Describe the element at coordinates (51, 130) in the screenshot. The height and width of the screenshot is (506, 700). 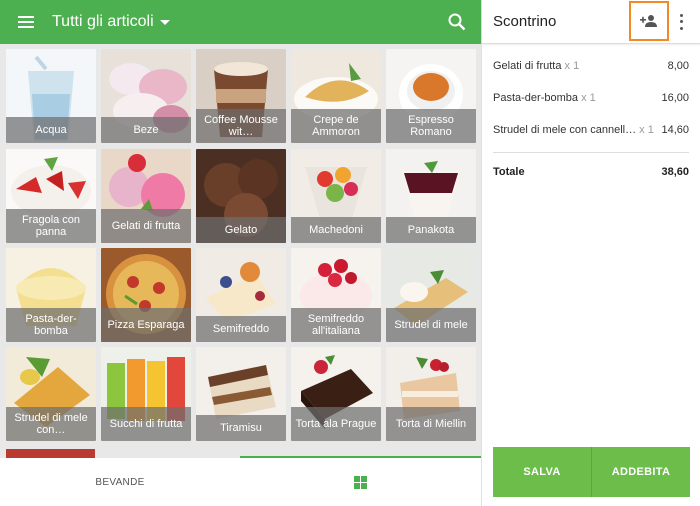
I see `item-label: Acqua` at that location.